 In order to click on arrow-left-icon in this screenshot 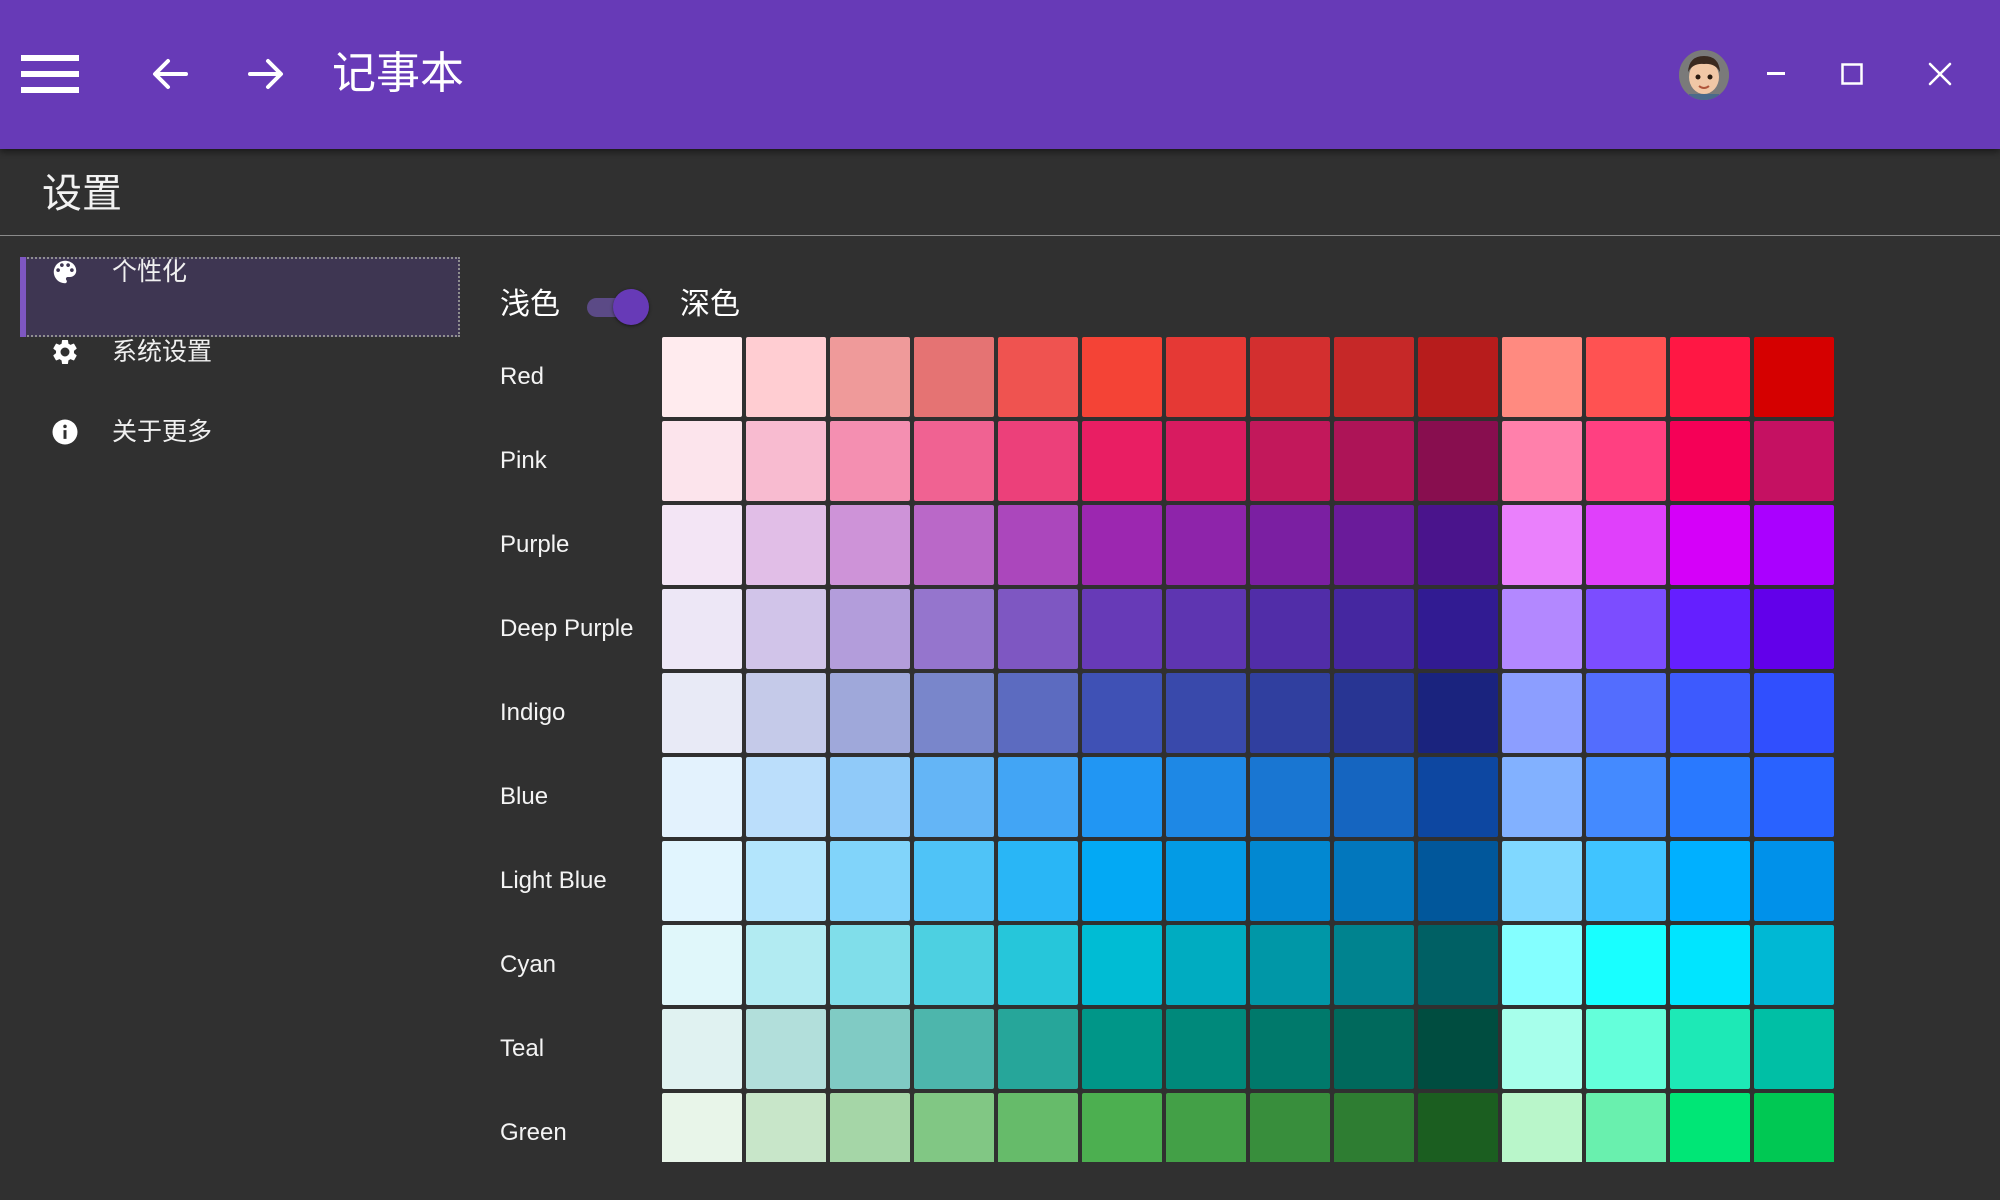, I will do `click(170, 74)`.